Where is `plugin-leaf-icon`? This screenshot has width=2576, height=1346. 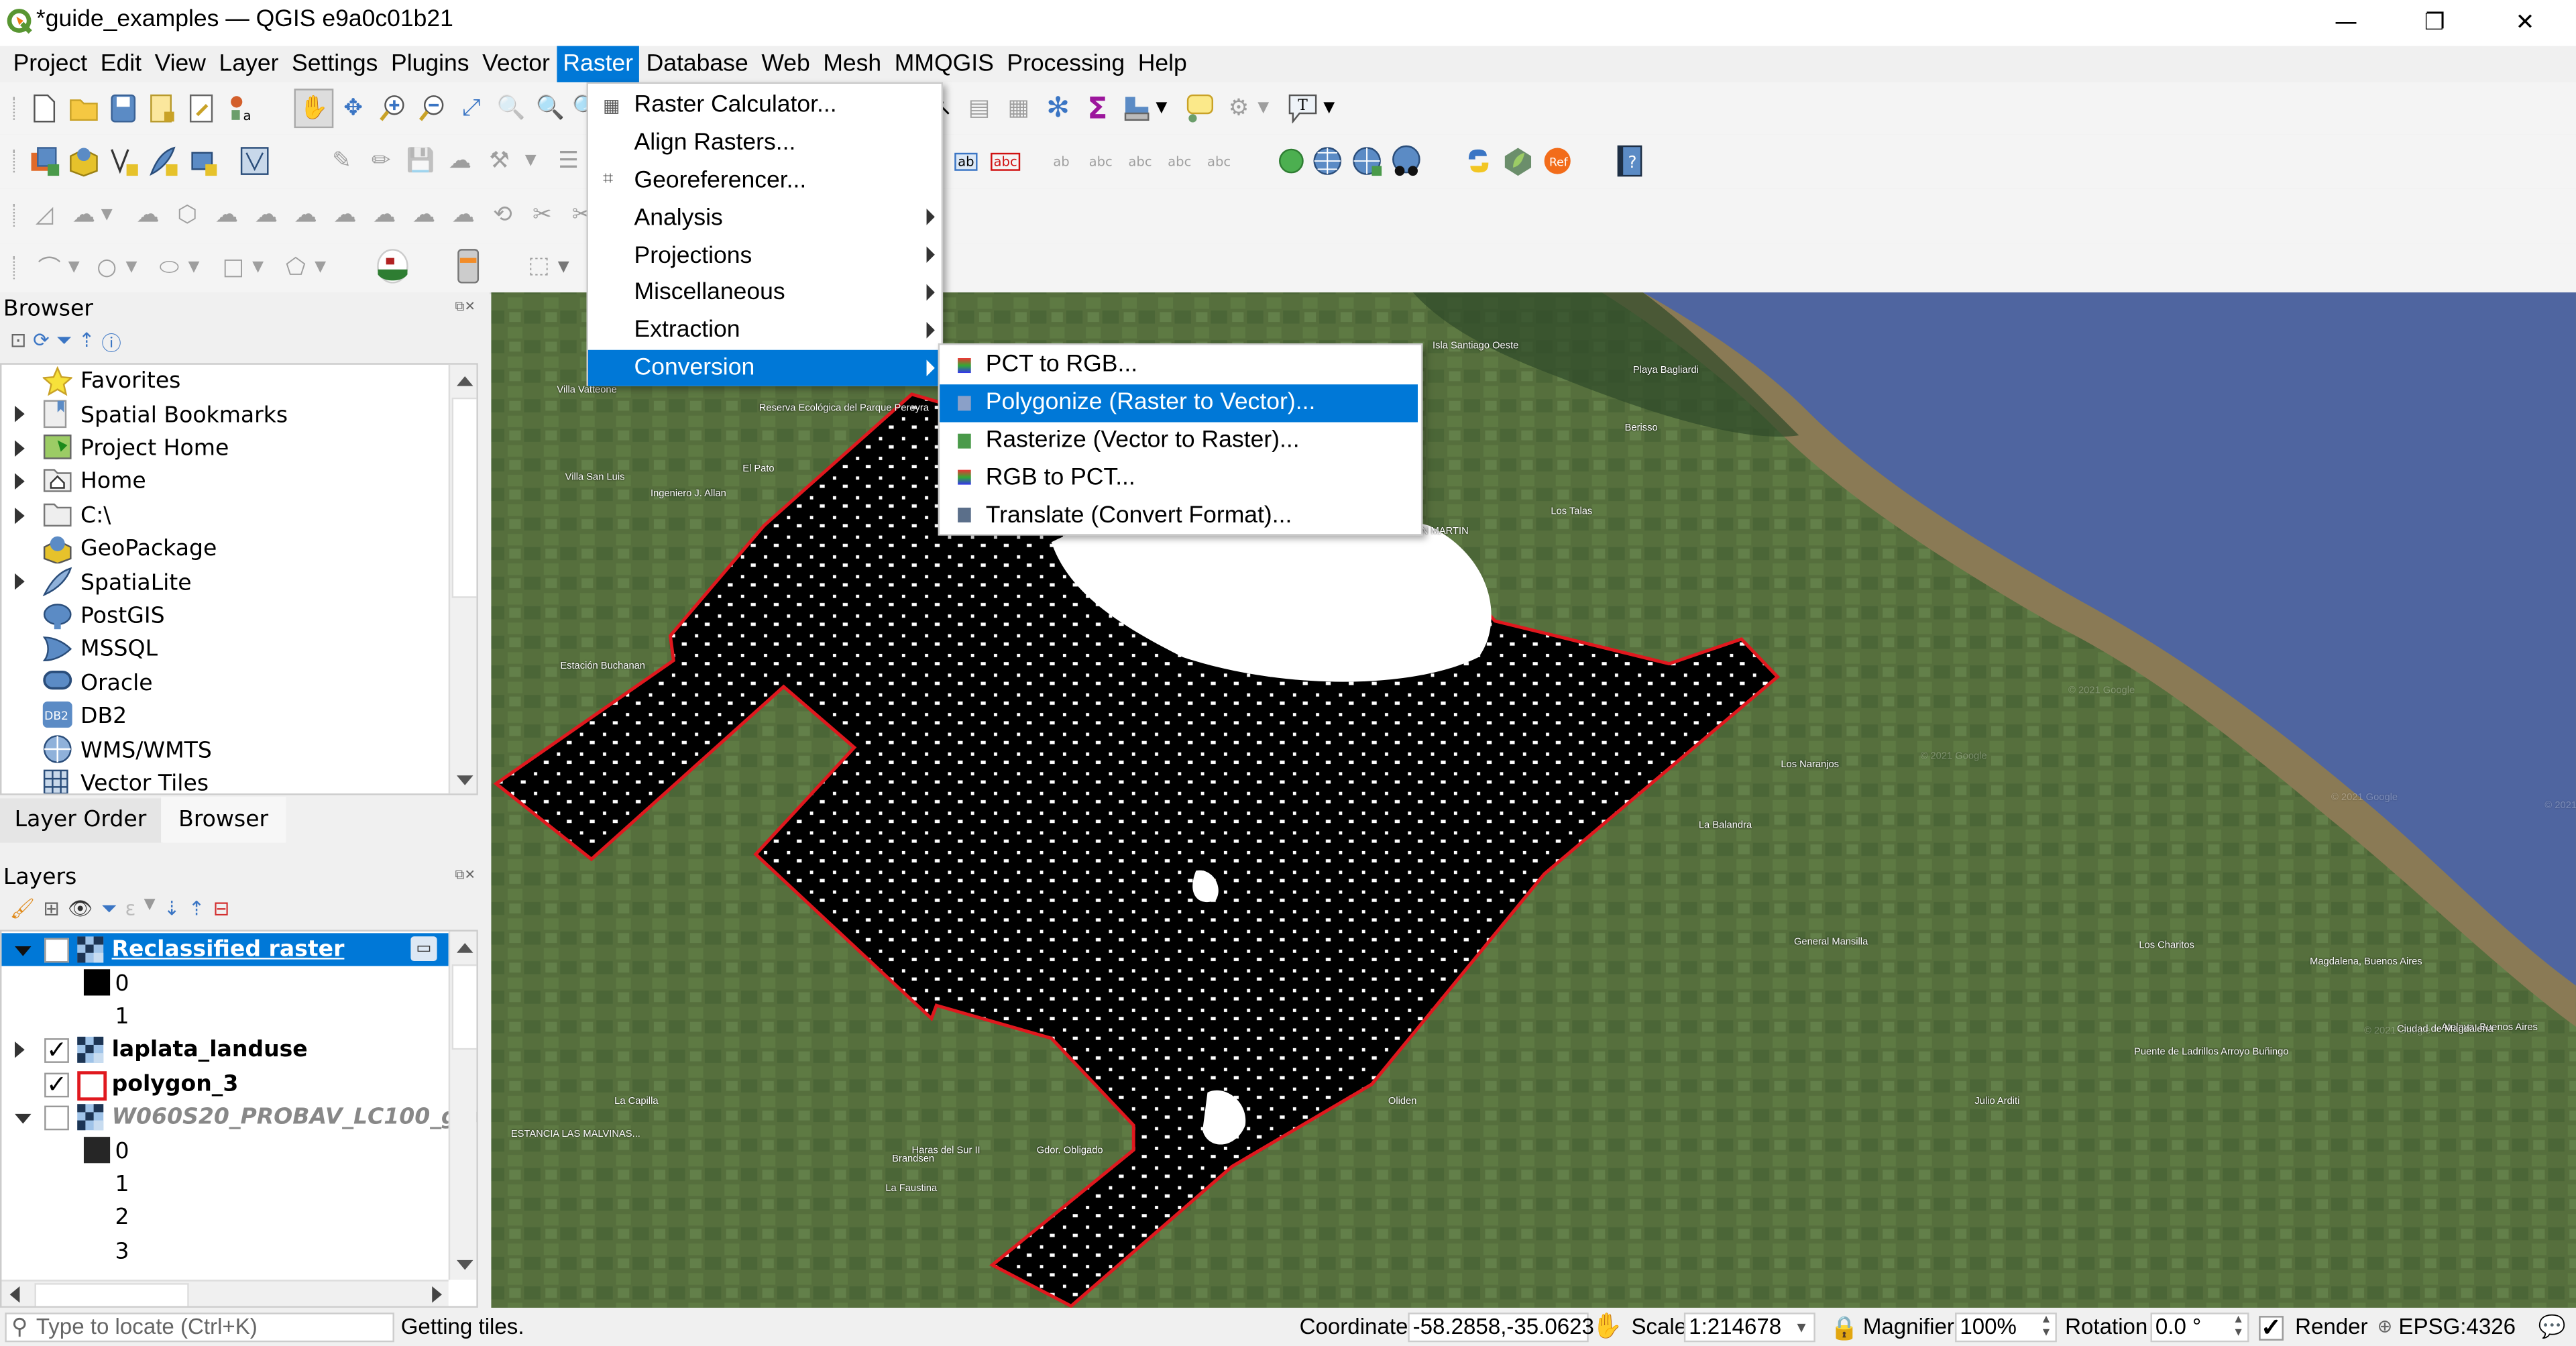
plugin-leaf-icon is located at coordinates (1518, 161).